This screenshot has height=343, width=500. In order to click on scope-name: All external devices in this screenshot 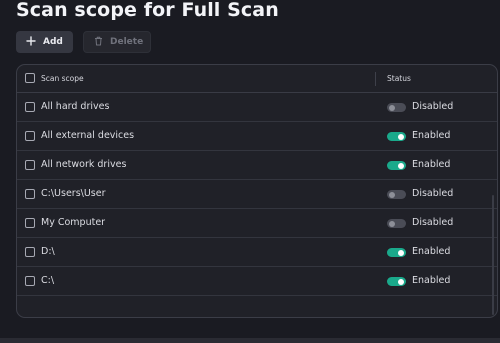, I will do `click(88, 135)`.